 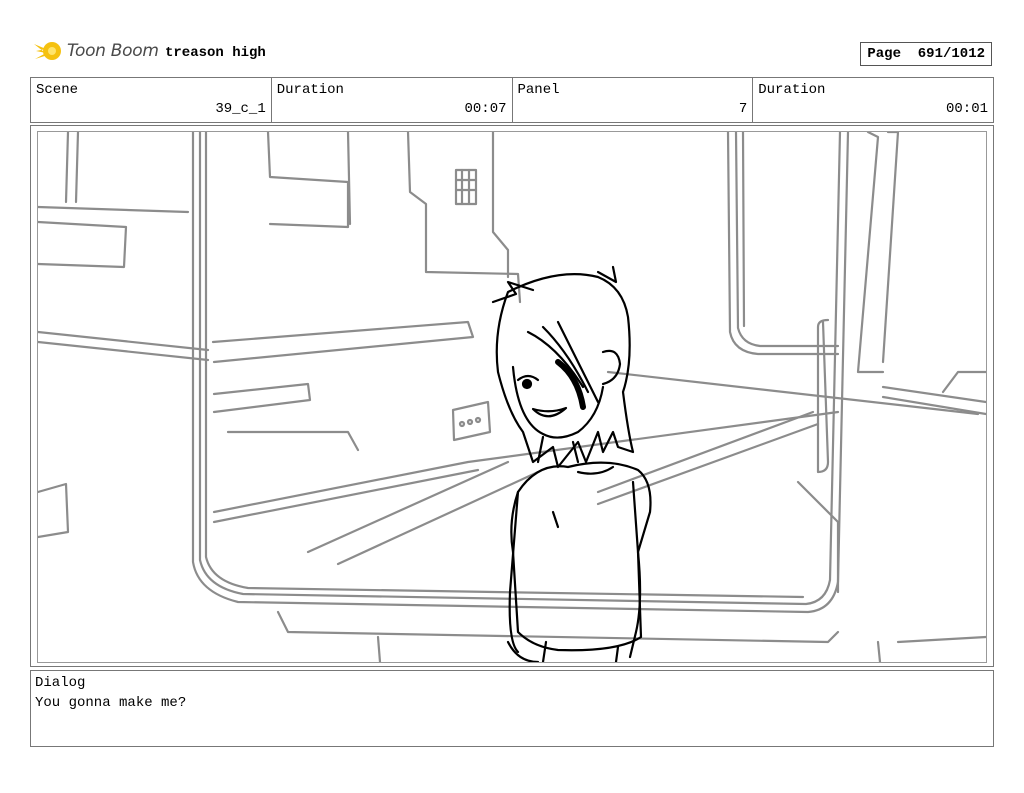 What do you see at coordinates (240, 109) in the screenshot?
I see `scene-value: 39_c_1` at bounding box center [240, 109].